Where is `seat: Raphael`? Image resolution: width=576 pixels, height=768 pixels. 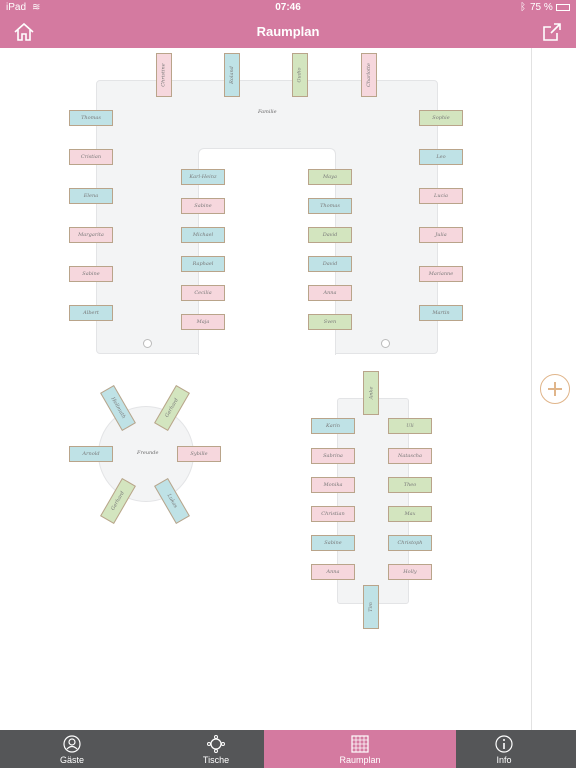
seat: Raphael is located at coordinates (203, 264).